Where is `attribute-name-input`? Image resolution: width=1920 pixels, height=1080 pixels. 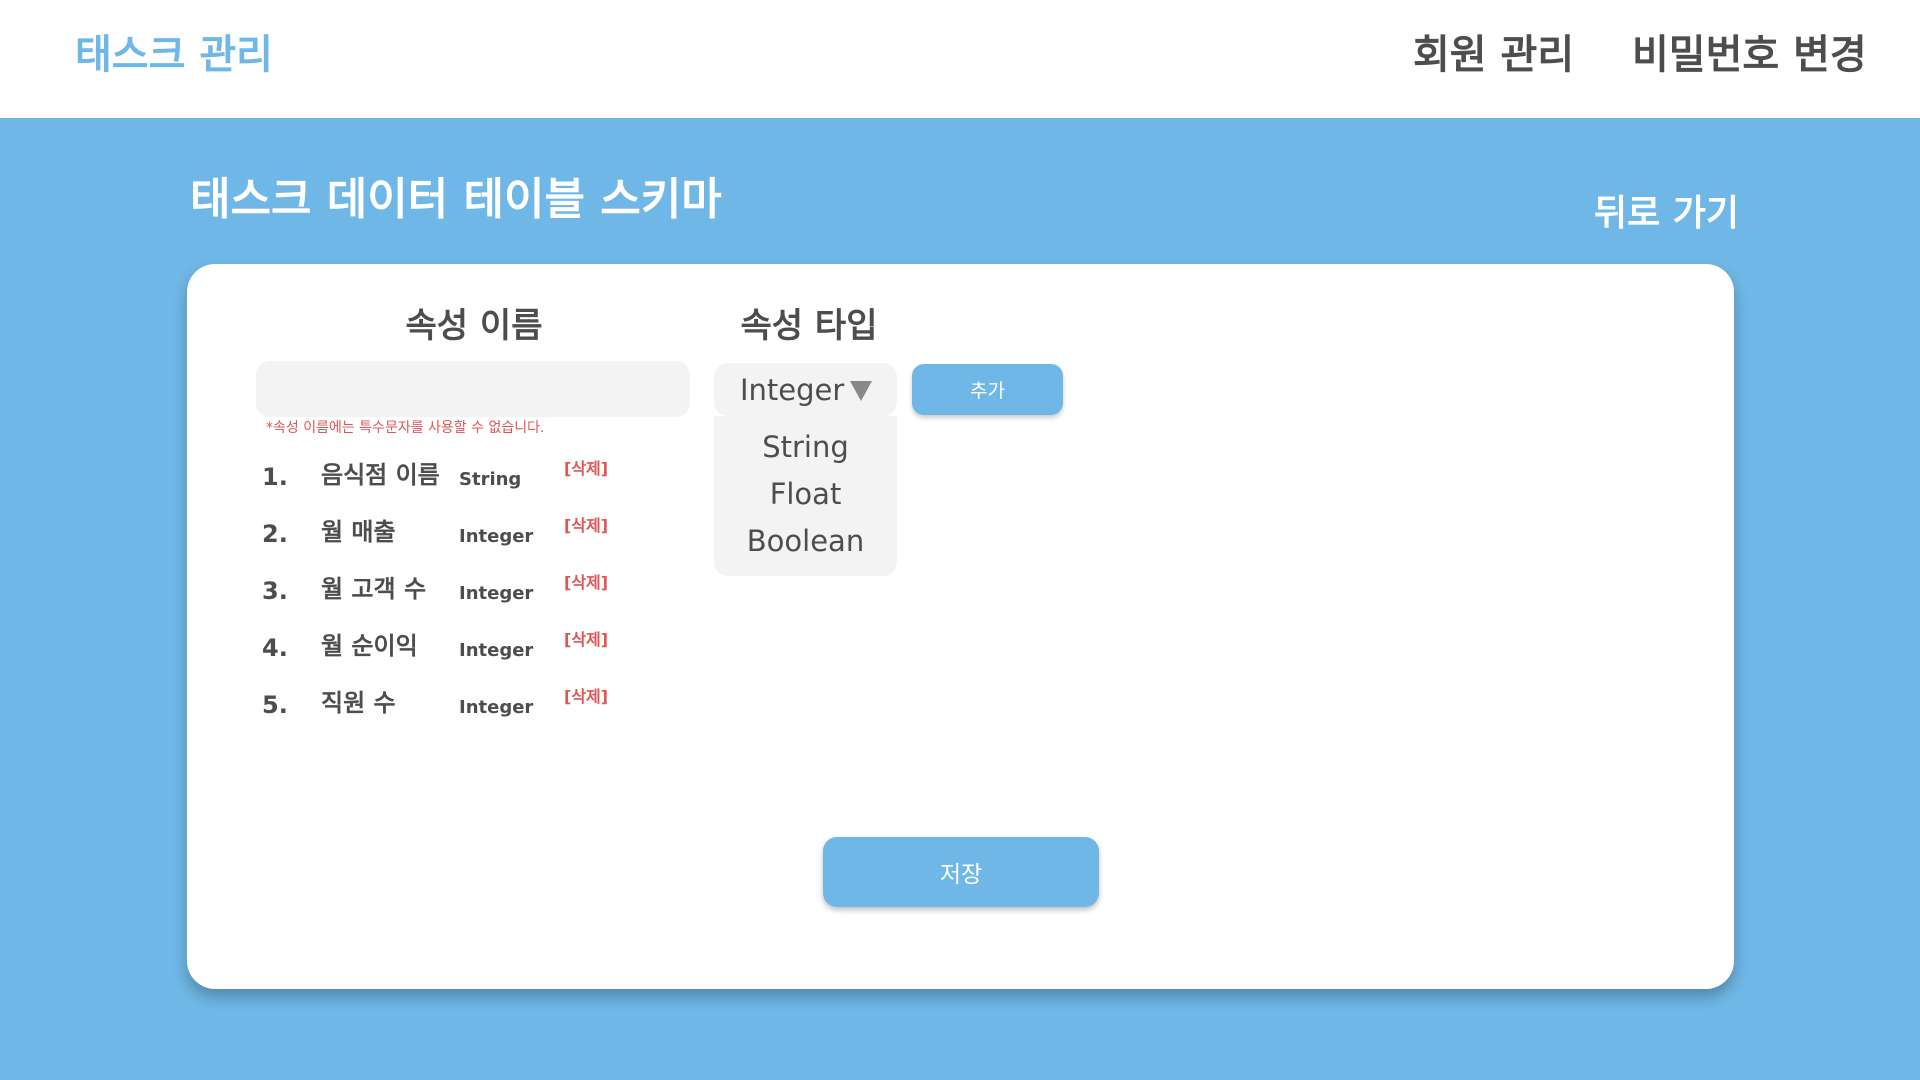 attribute-name-input is located at coordinates (473, 389).